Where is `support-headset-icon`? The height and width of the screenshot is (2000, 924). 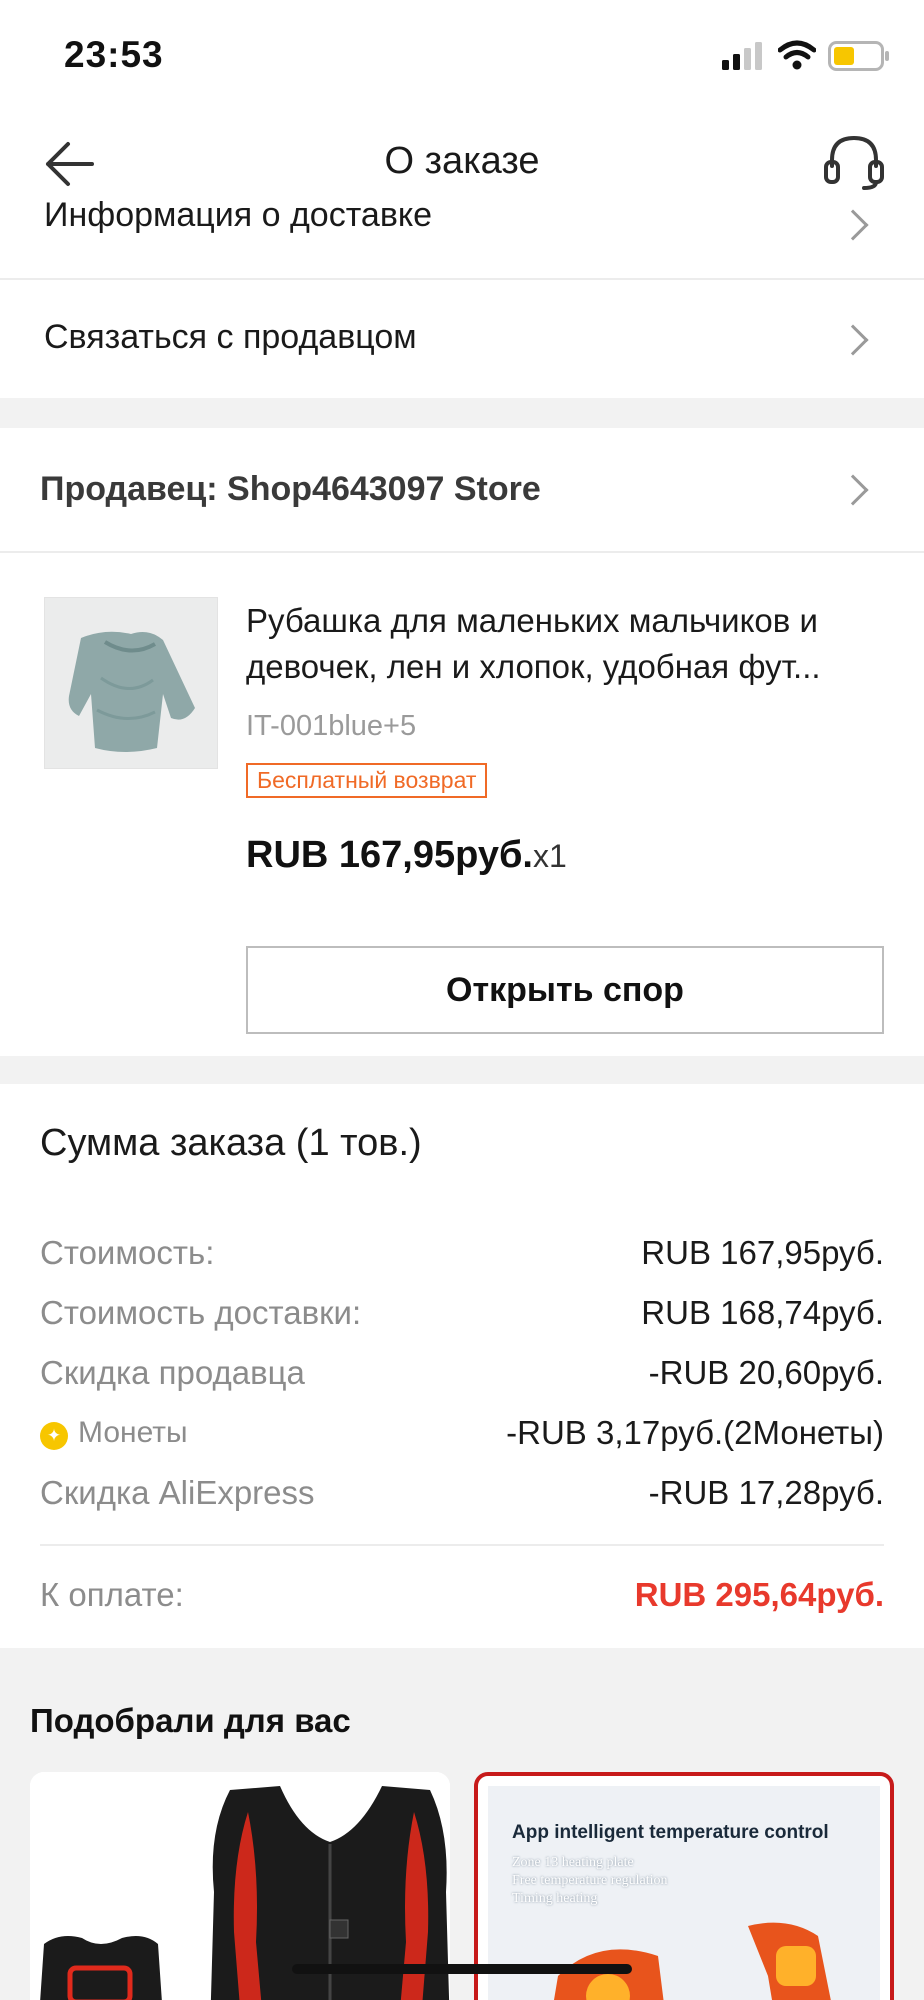
support-headset-icon is located at coordinates (854, 162).